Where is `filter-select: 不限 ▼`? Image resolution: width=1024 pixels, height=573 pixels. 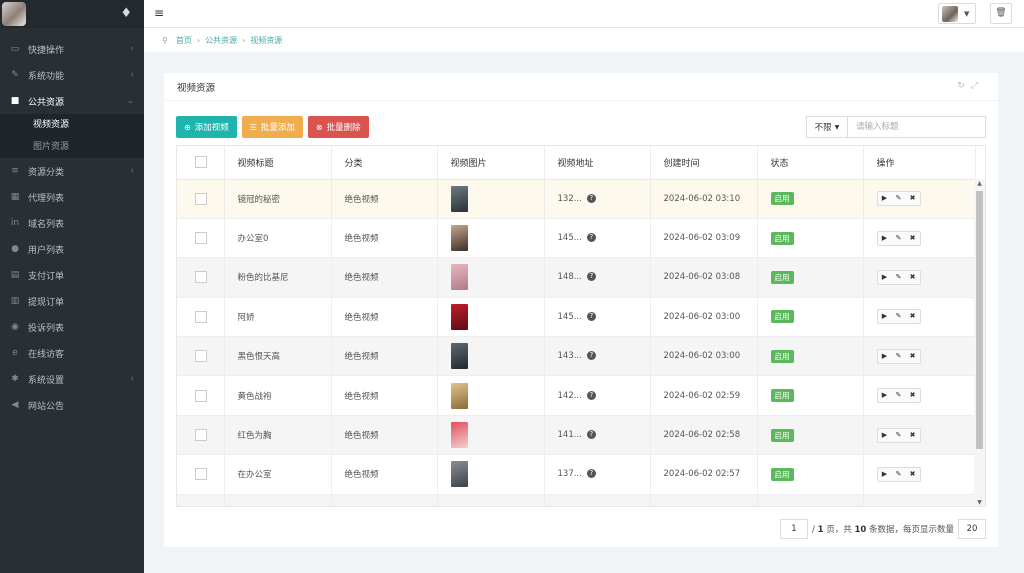 filter-select: 不限 ▼ is located at coordinates (826, 127).